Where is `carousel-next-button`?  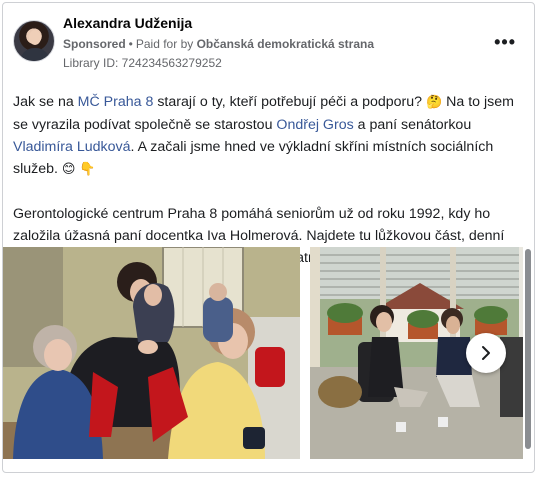
carousel-next-button is located at coordinates (486, 353).